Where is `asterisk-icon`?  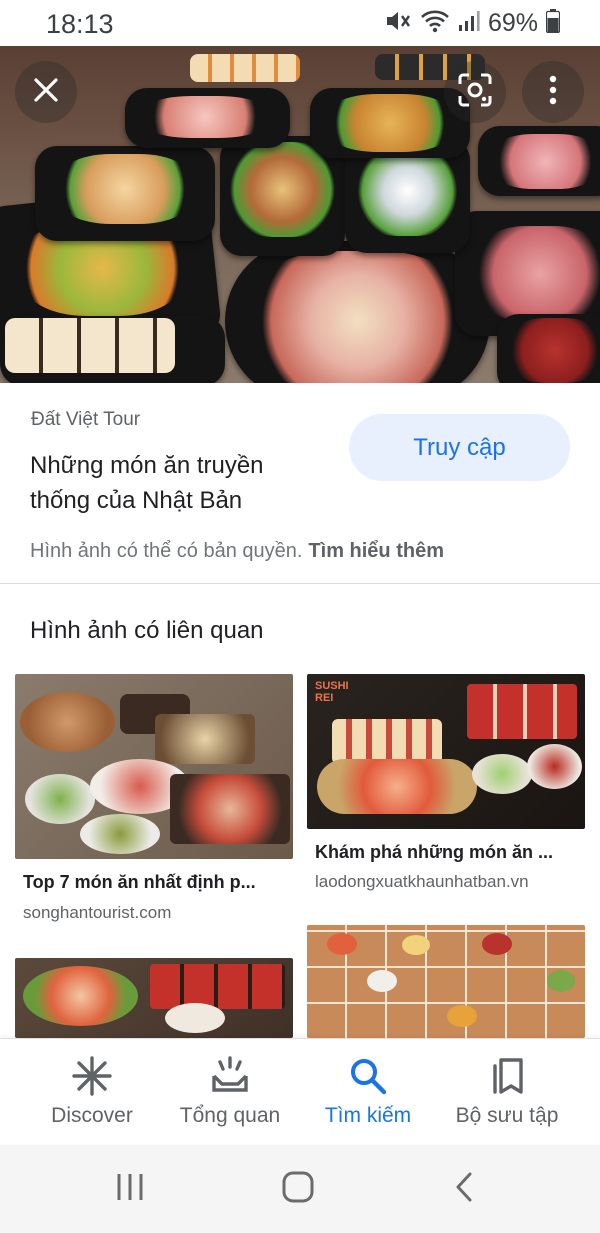
asterisk-icon is located at coordinates (92, 1076).